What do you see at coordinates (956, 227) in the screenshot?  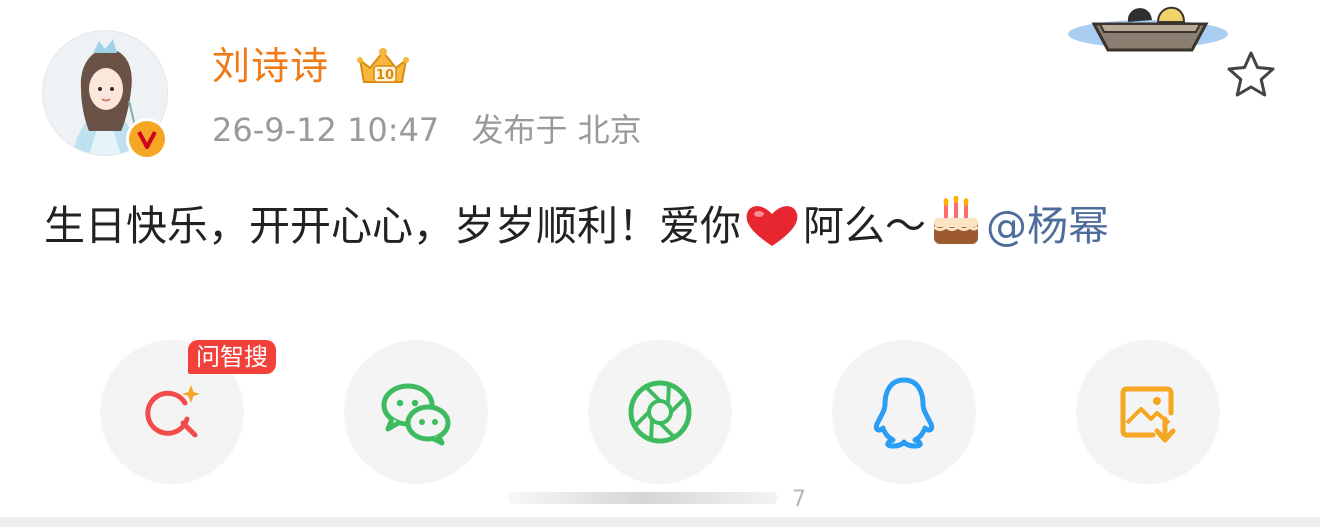 I see `cake-emoji` at bounding box center [956, 227].